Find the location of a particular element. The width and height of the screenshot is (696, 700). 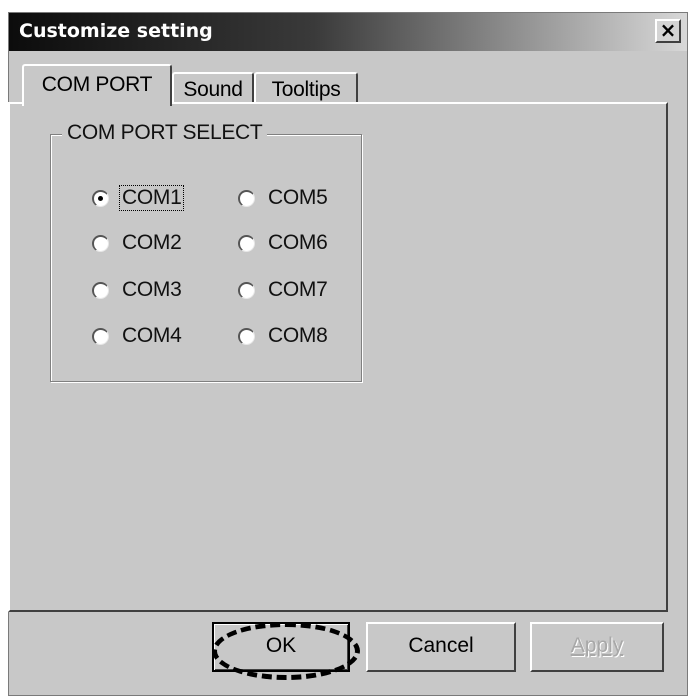

radio-com8-circle is located at coordinates (246, 336).